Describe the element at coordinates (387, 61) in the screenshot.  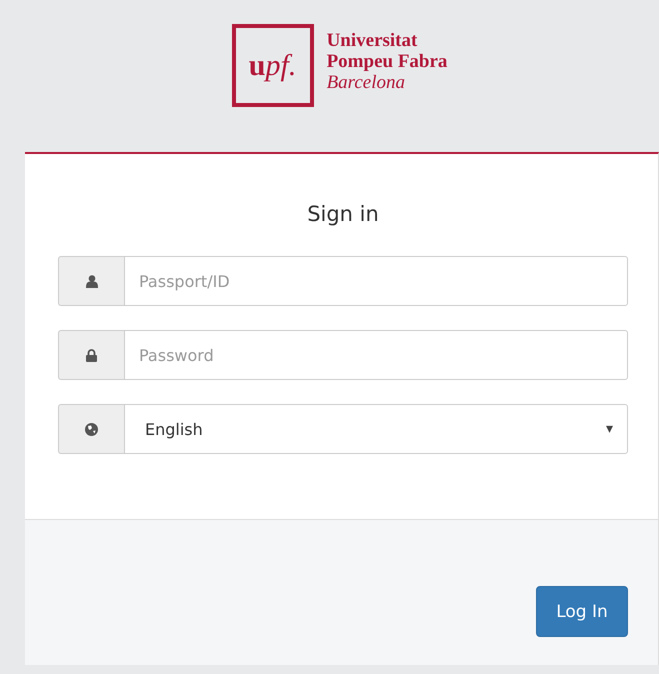
I see `university-name: Pompeu Fabra` at that location.